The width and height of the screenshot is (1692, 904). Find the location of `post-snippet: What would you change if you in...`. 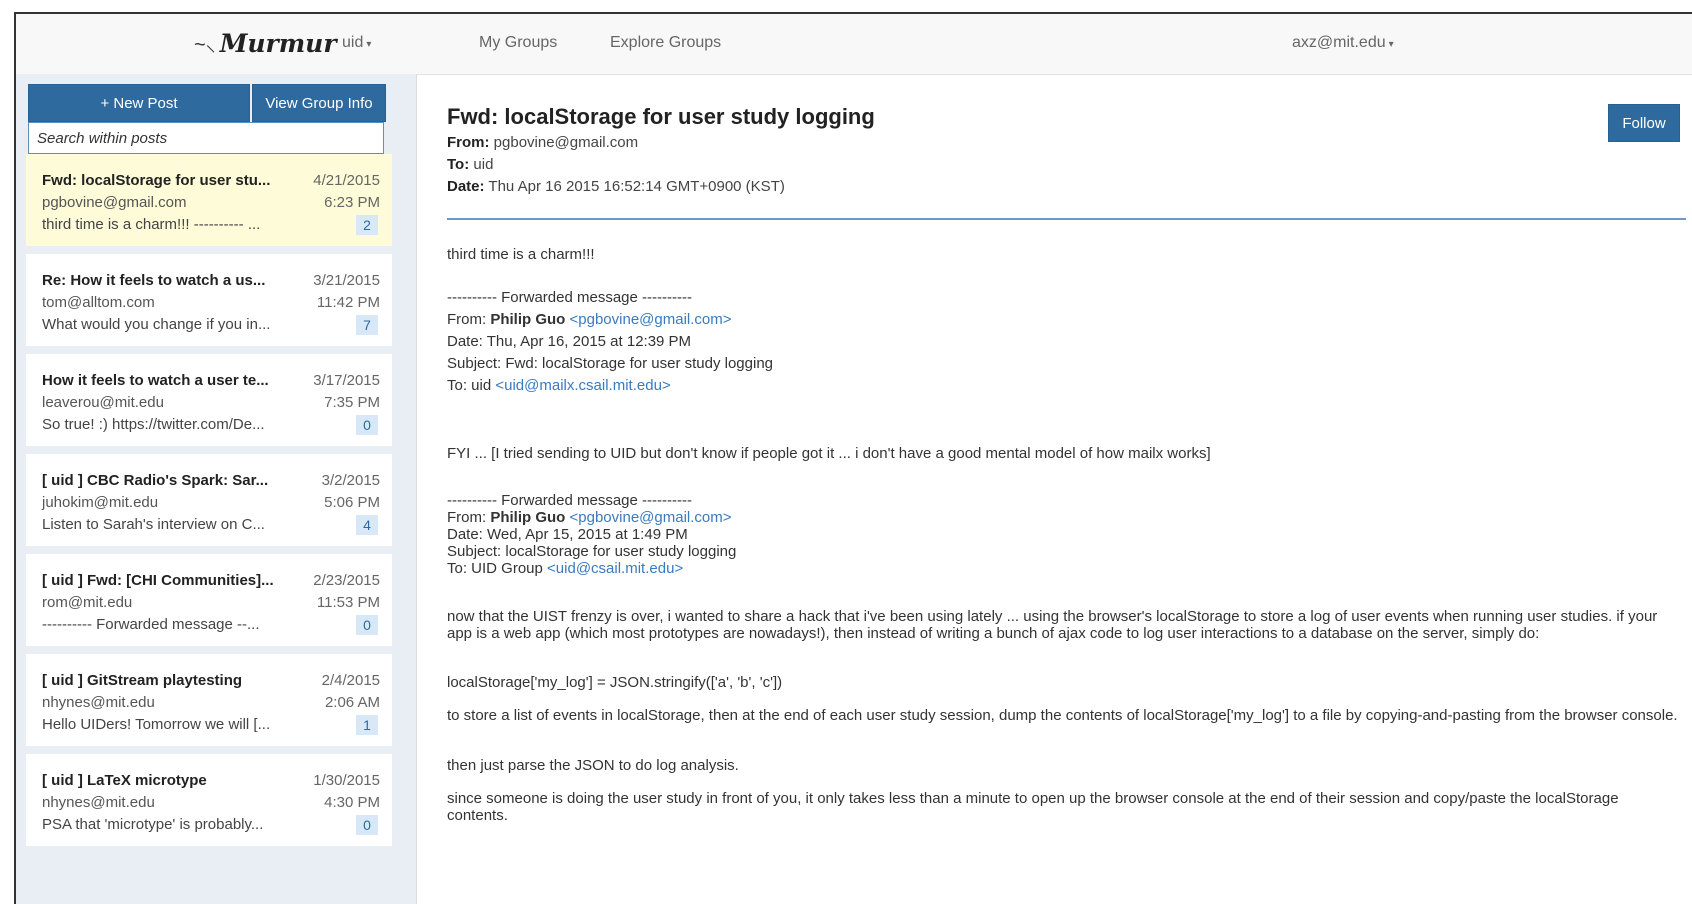

post-snippet: What would you change if you in... is located at coordinates (156, 324).